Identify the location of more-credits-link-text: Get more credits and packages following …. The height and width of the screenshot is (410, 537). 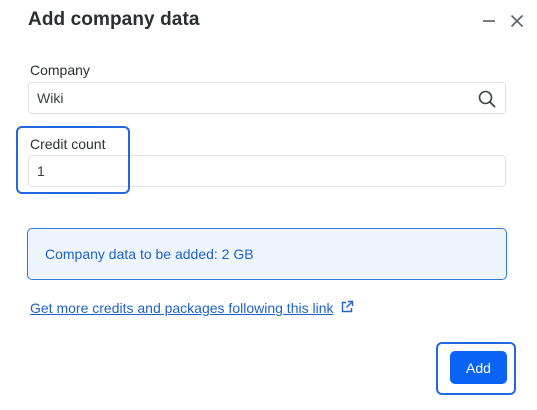
(182, 308).